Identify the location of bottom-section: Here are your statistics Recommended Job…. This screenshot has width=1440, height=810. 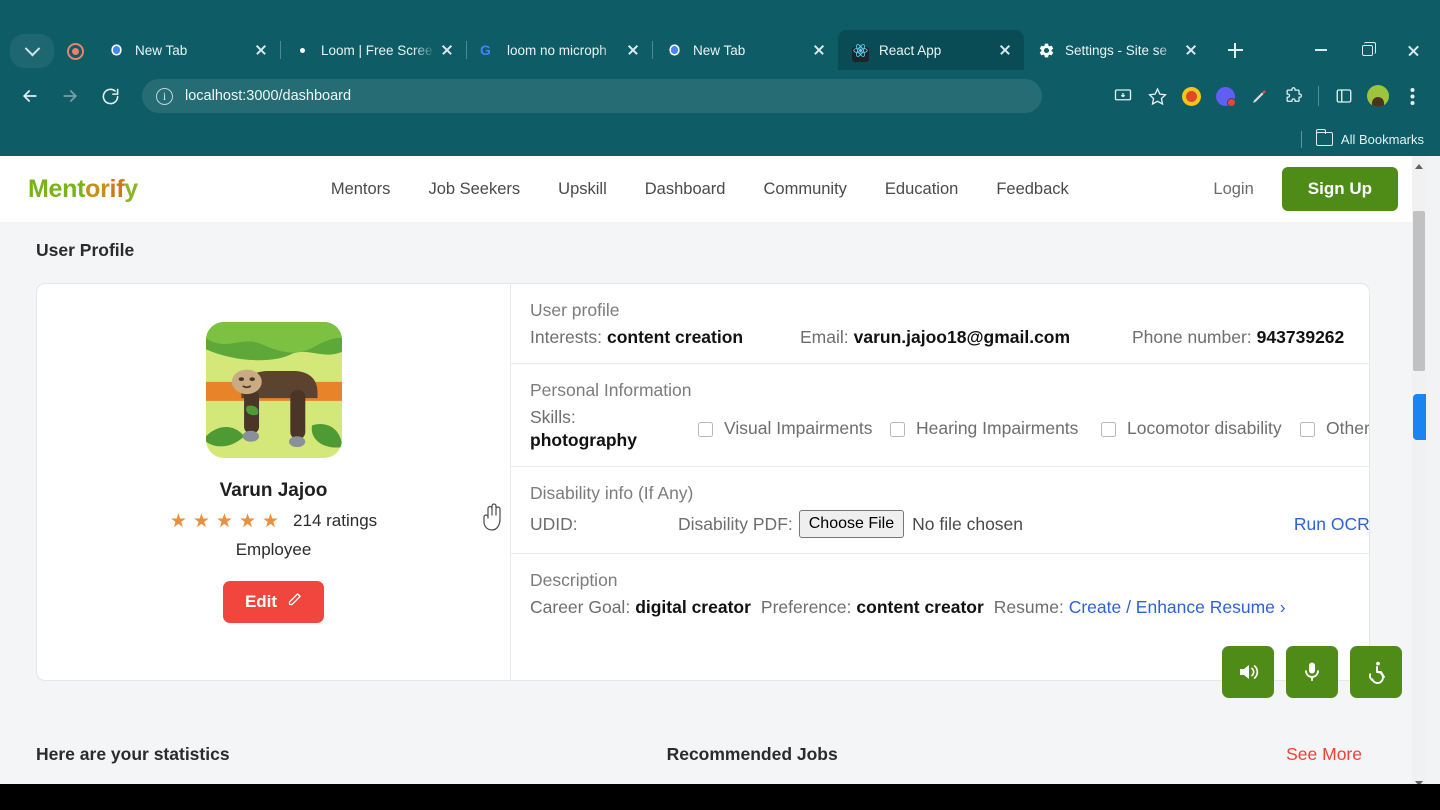
(713, 739).